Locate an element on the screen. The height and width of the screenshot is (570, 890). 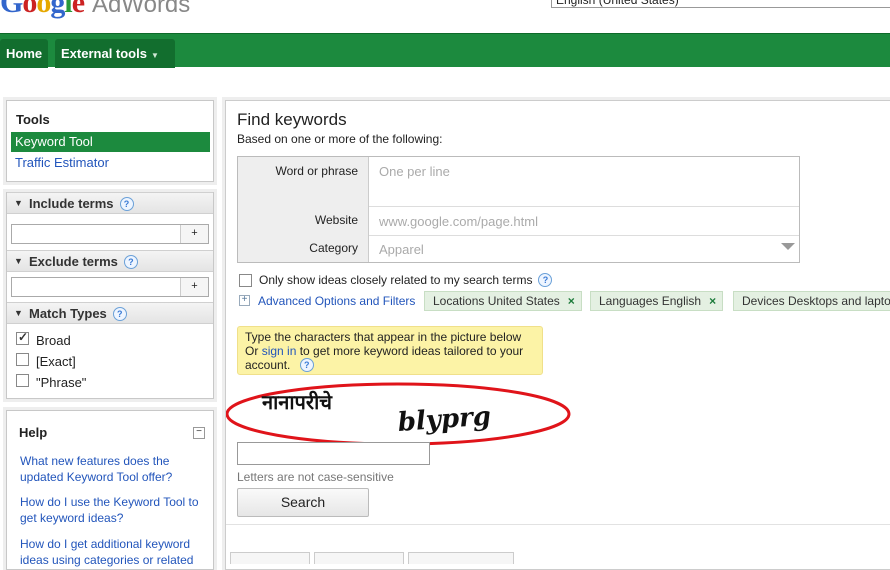
closely-related-checkbox is located at coordinates (245, 280).